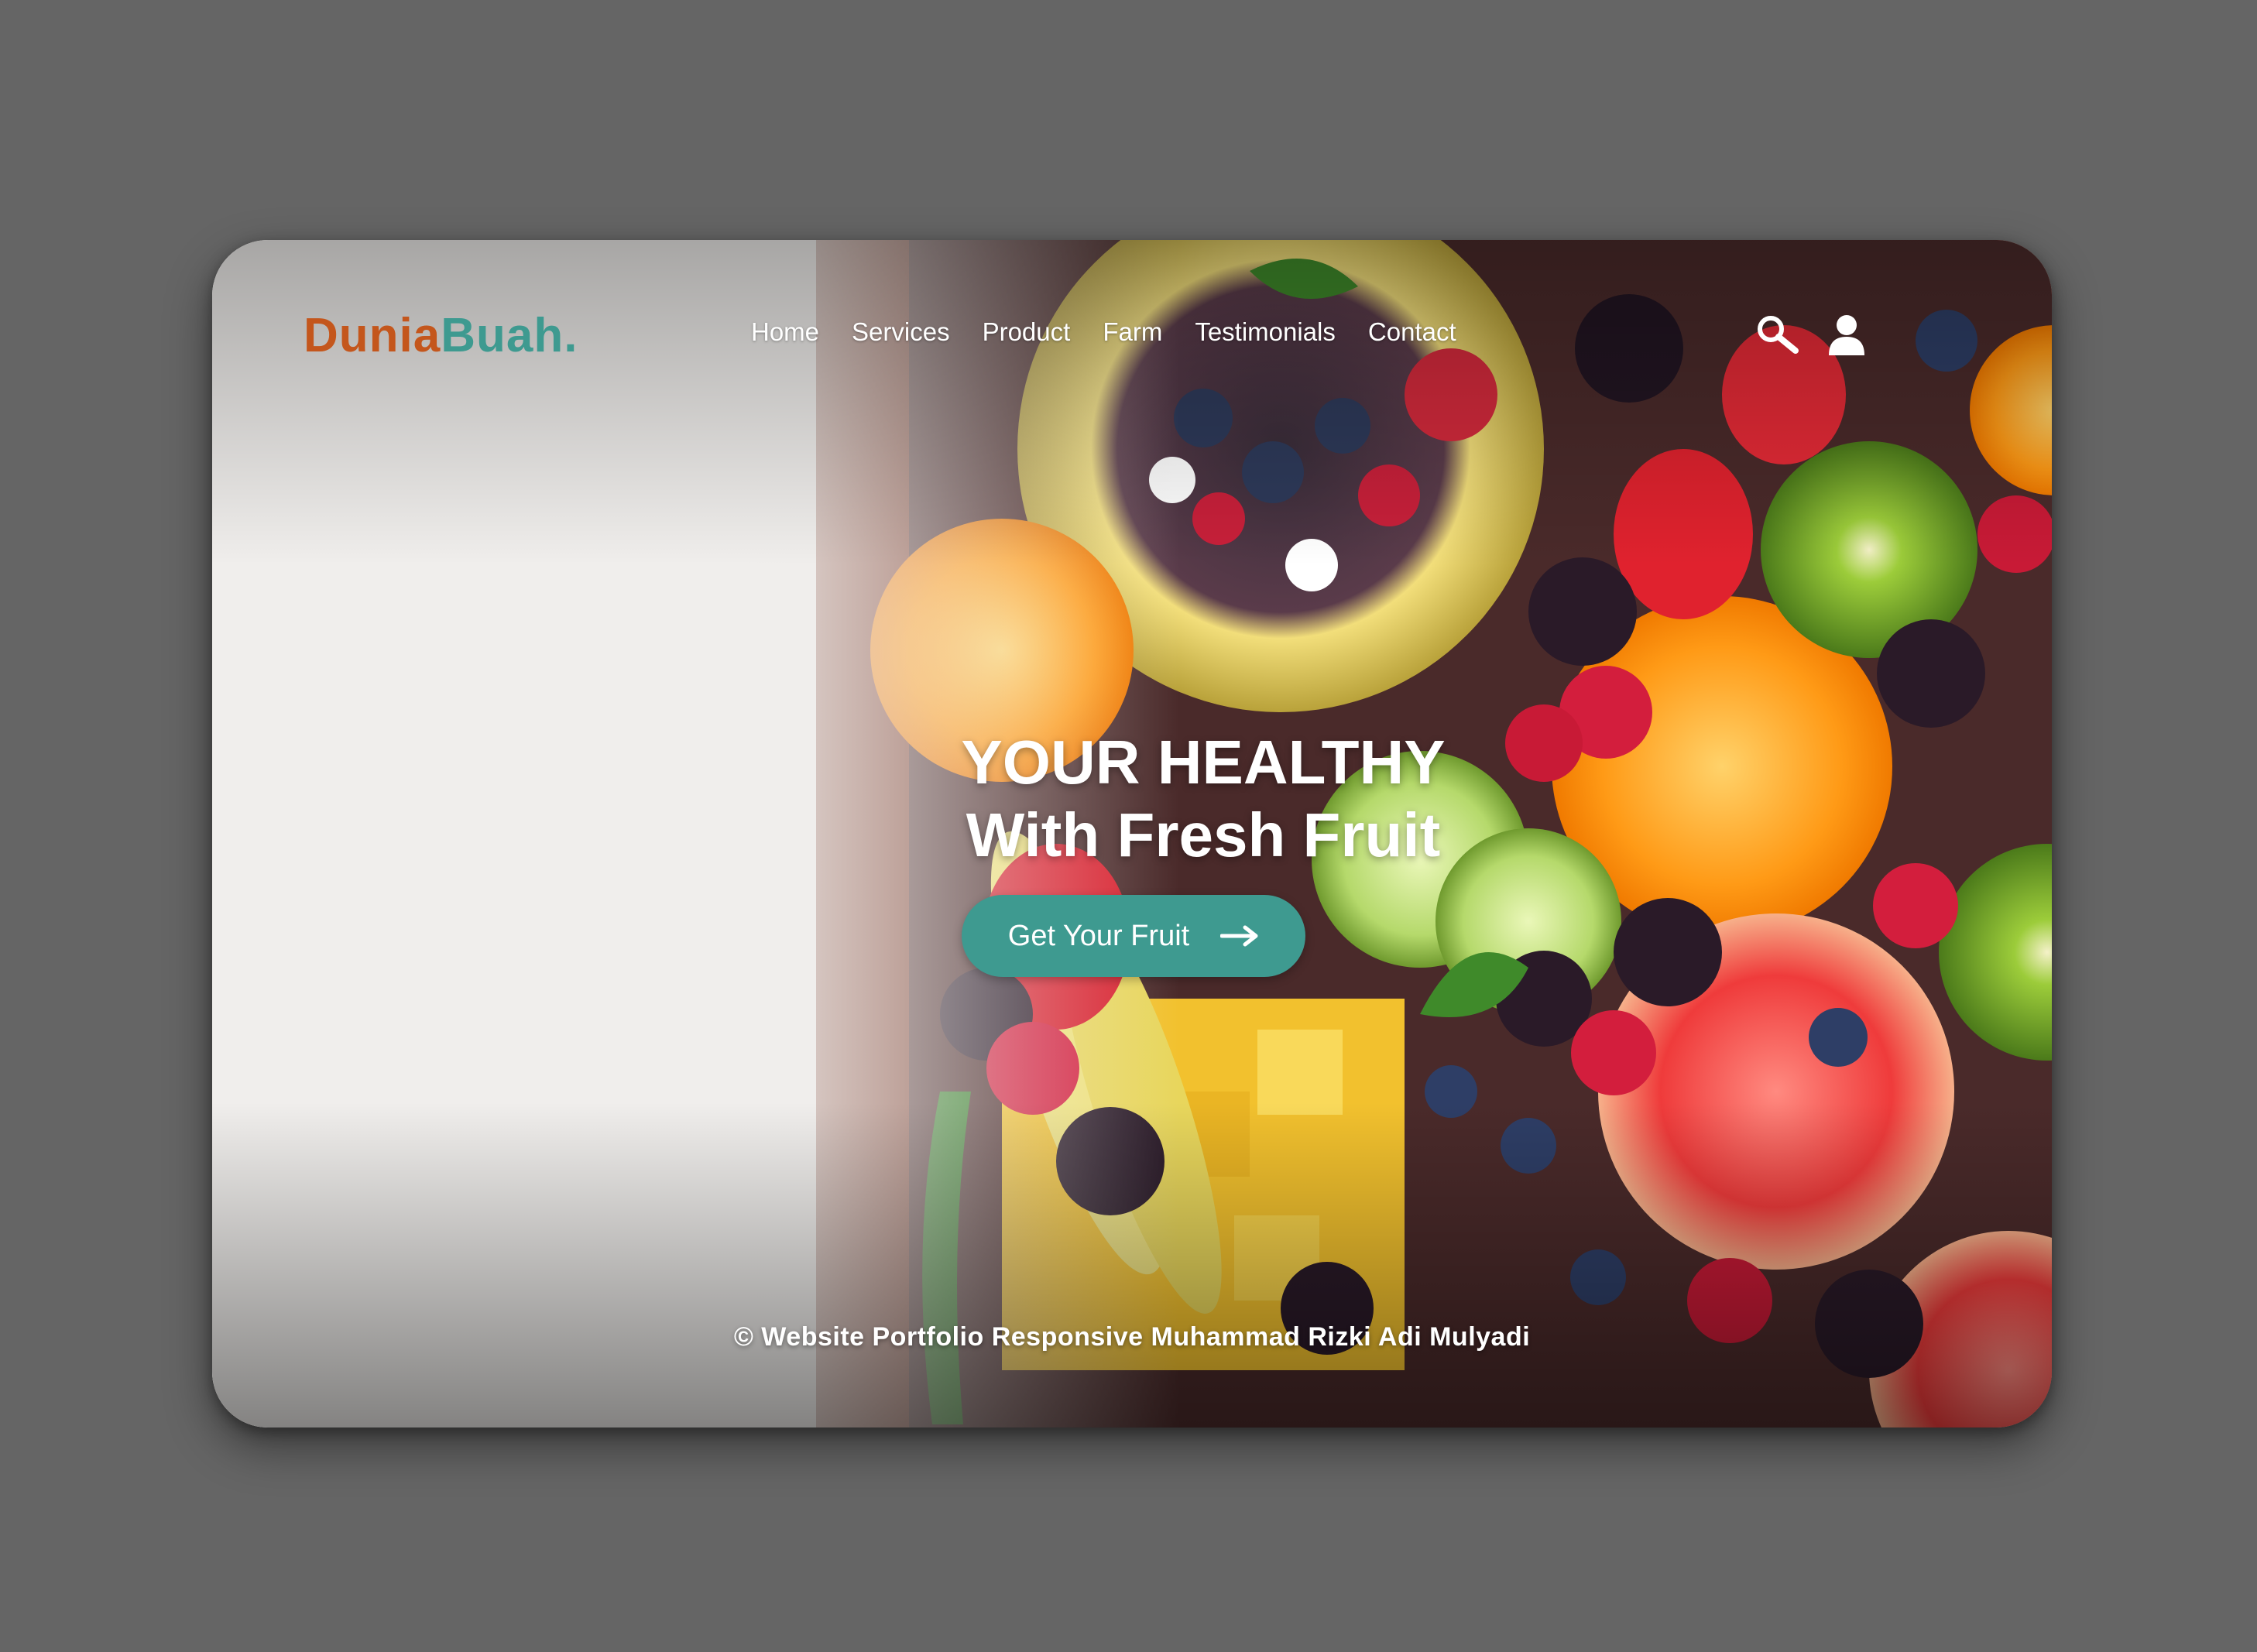 This screenshot has height=1652, width=2257. I want to click on brand-logo: DuniaBuah., so click(441, 335).